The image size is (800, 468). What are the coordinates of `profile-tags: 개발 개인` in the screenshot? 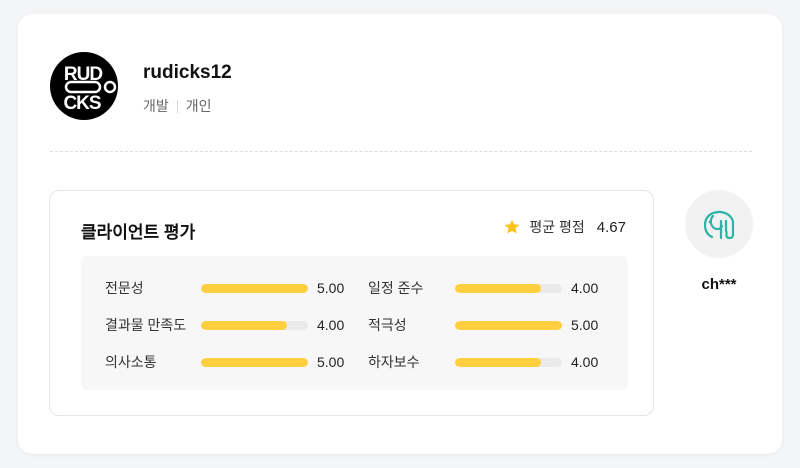 It's located at (177, 106).